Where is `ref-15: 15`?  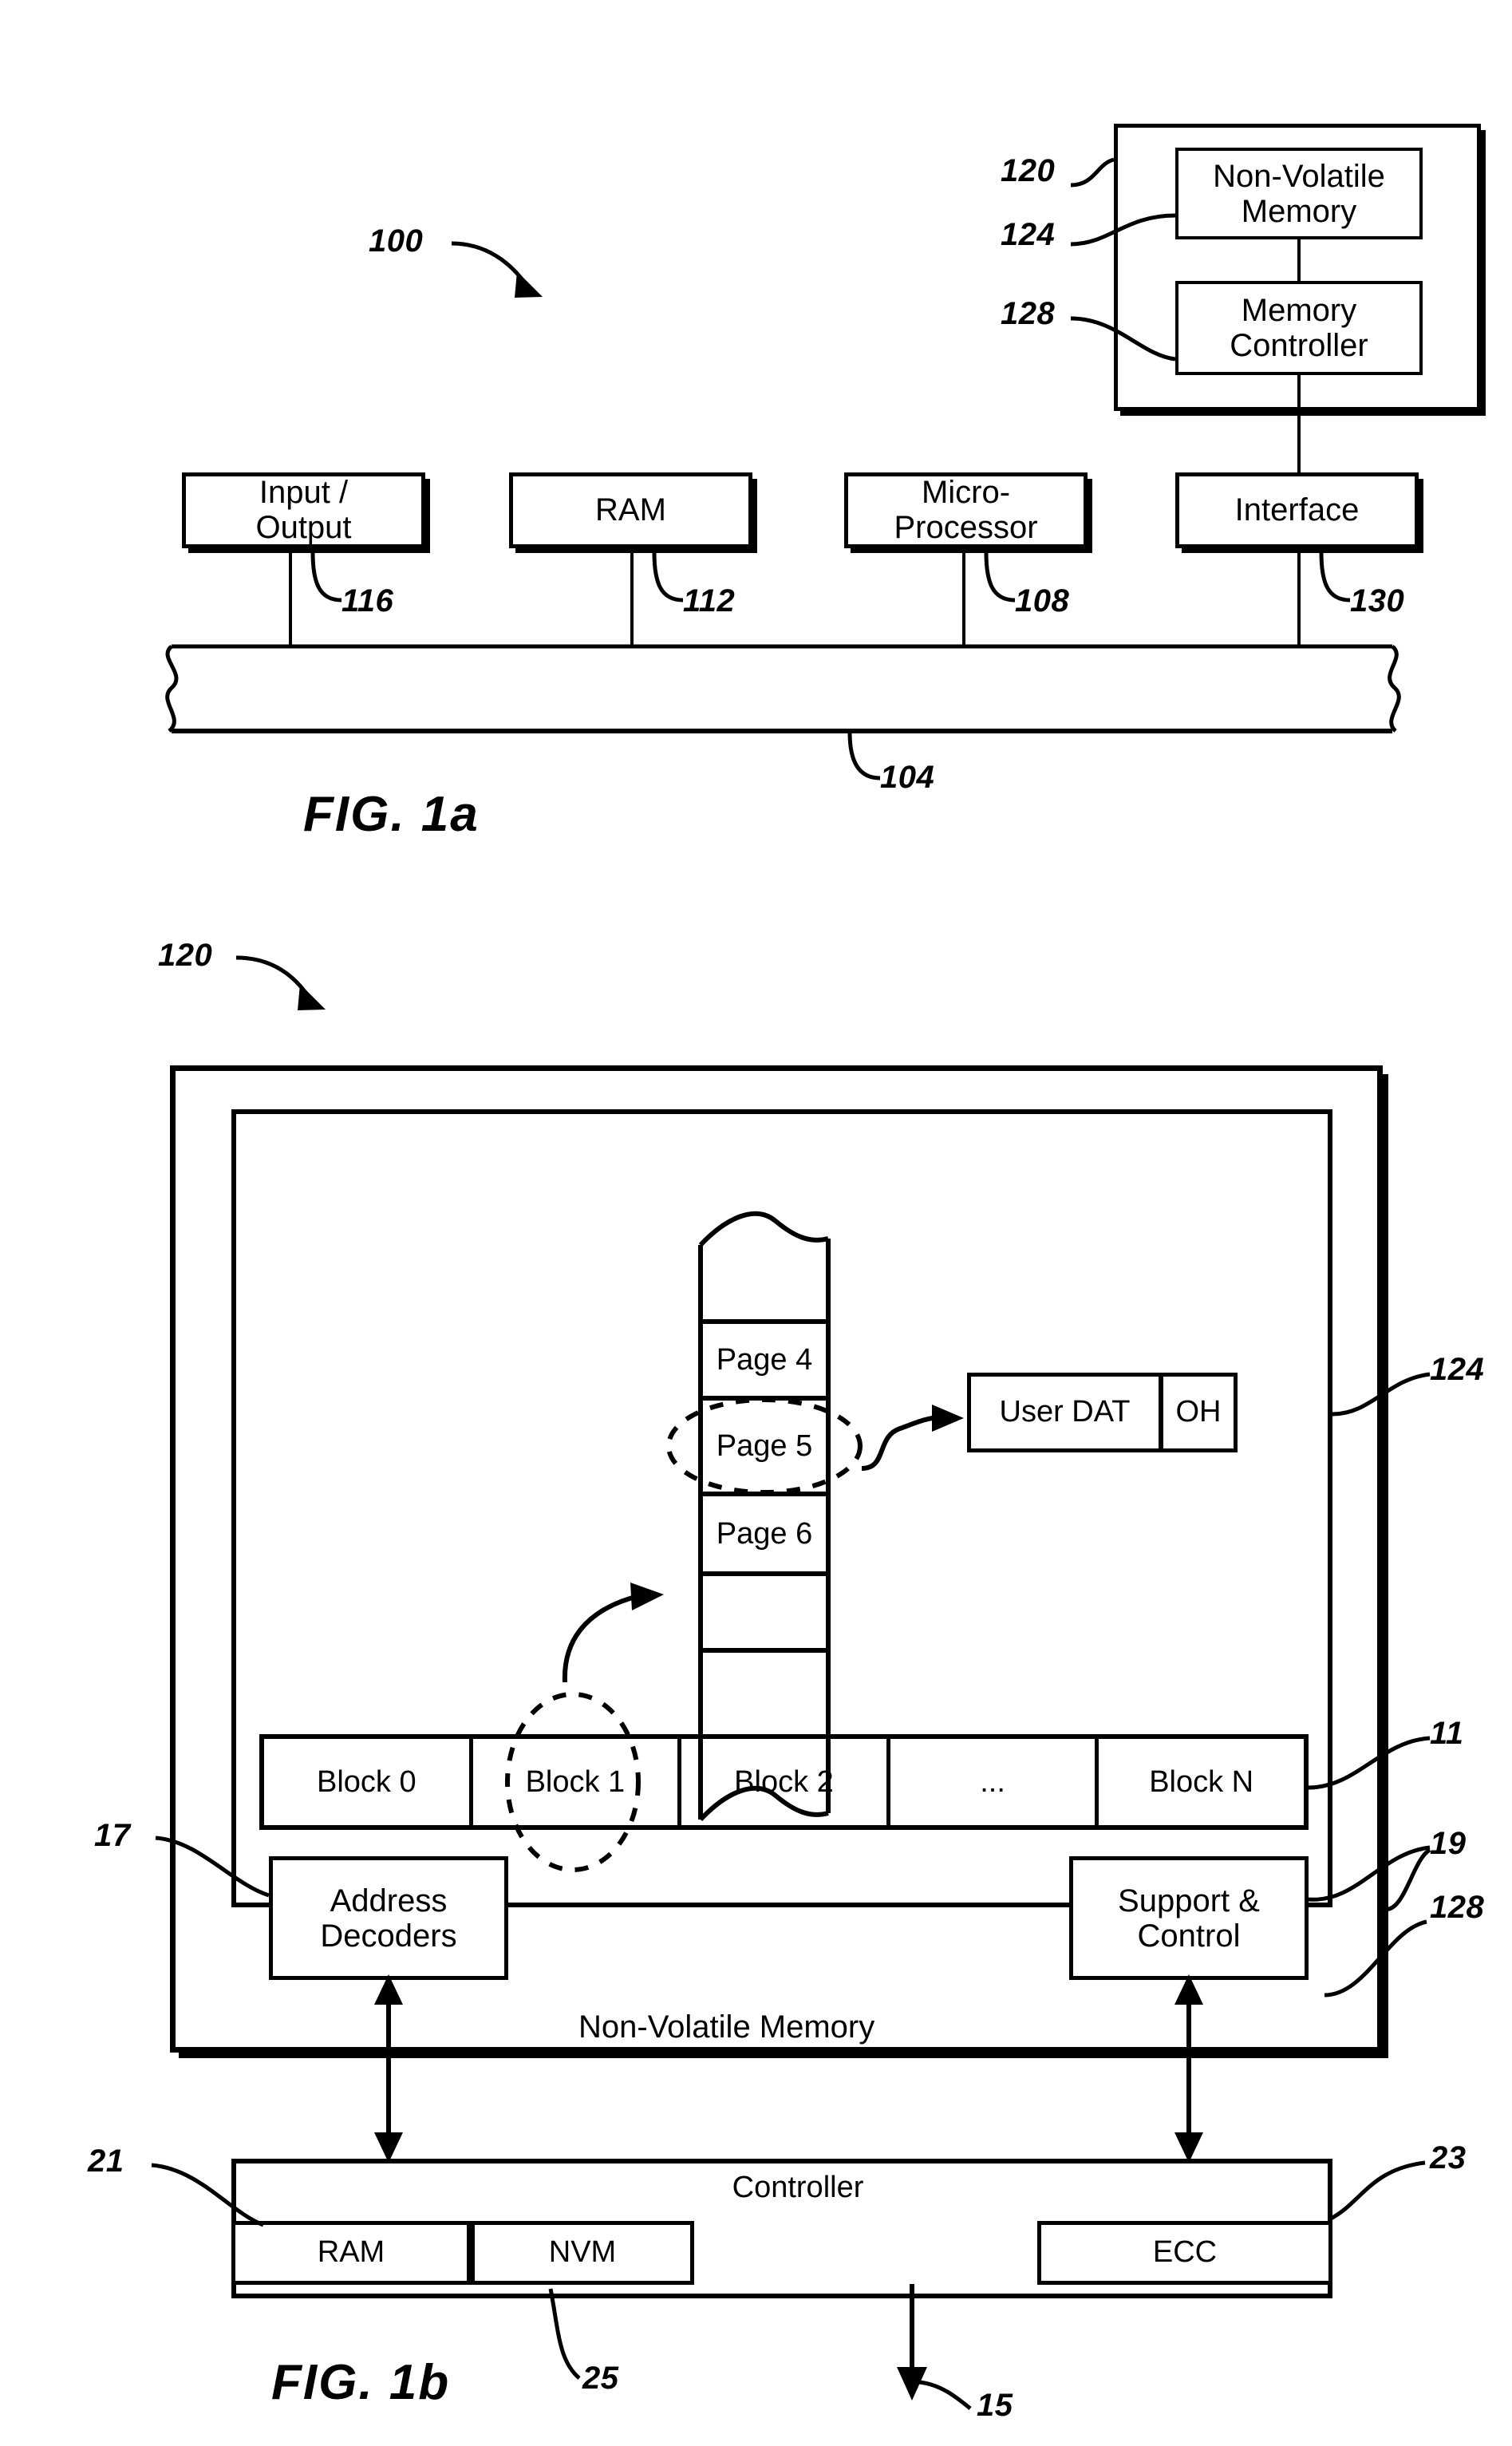
ref-15: 15 is located at coordinates (995, 2405).